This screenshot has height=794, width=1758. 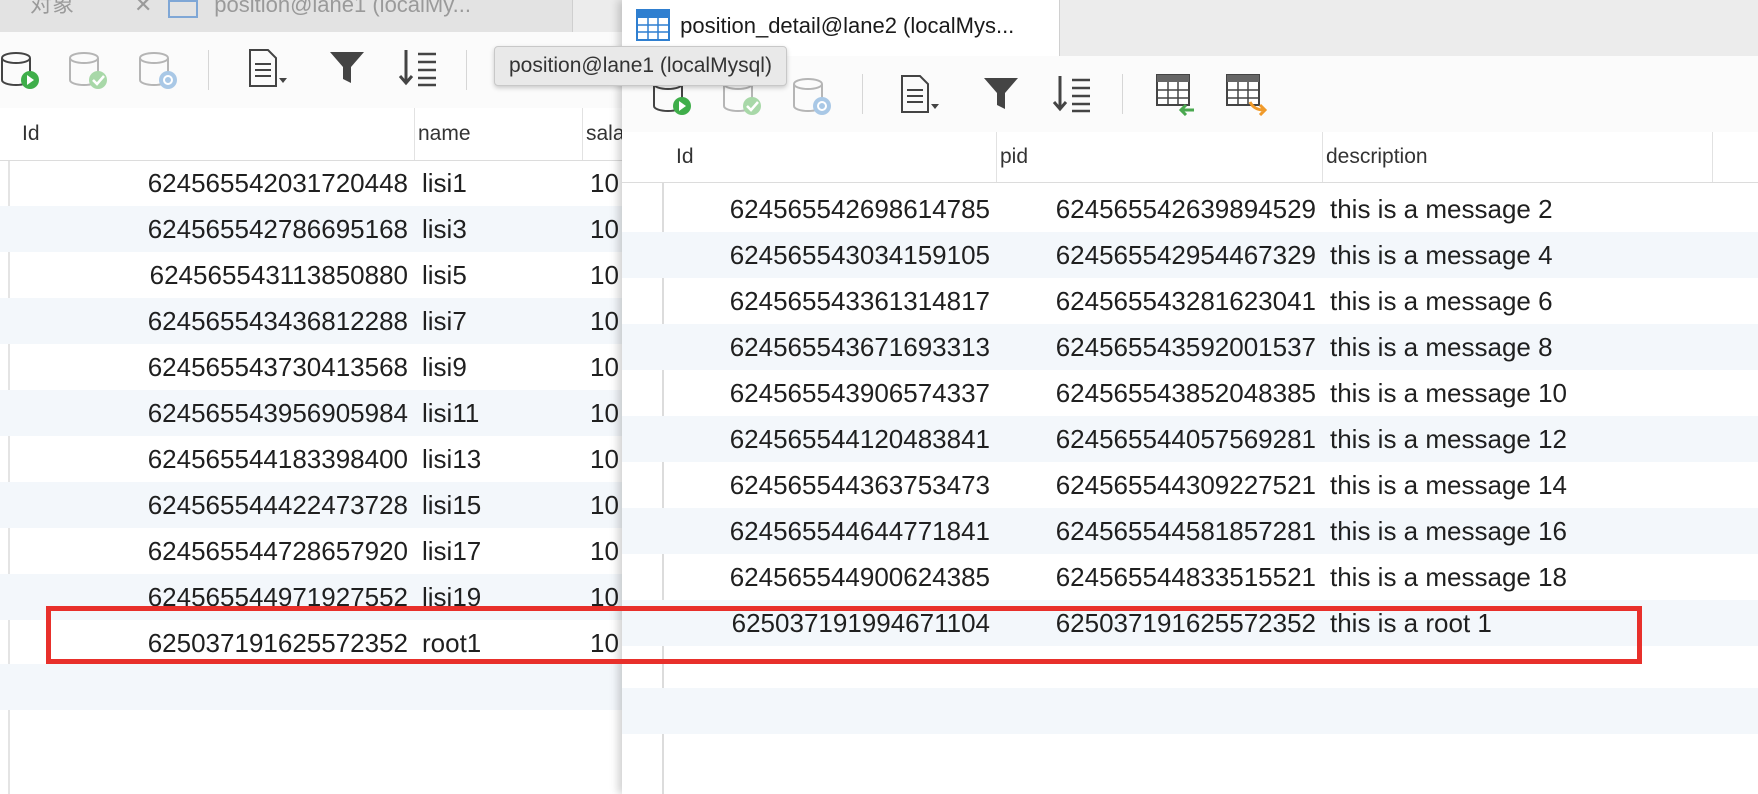 What do you see at coordinates (1246, 94) in the screenshot?
I see `export-table-icon` at bounding box center [1246, 94].